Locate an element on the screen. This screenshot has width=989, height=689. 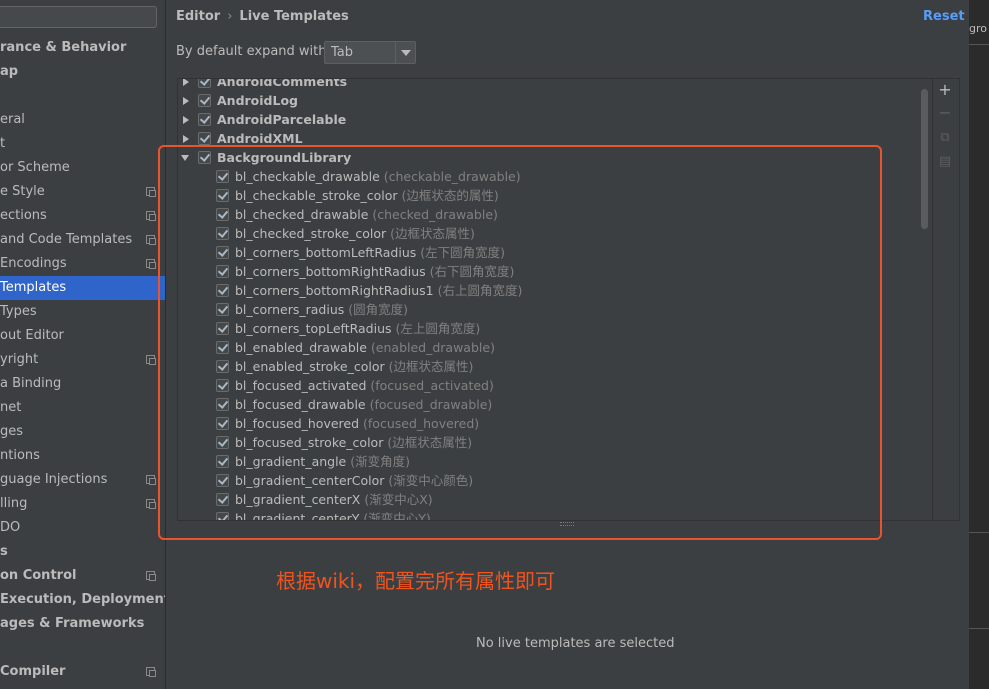
sidebar-item: Compiler is located at coordinates (82, 672).